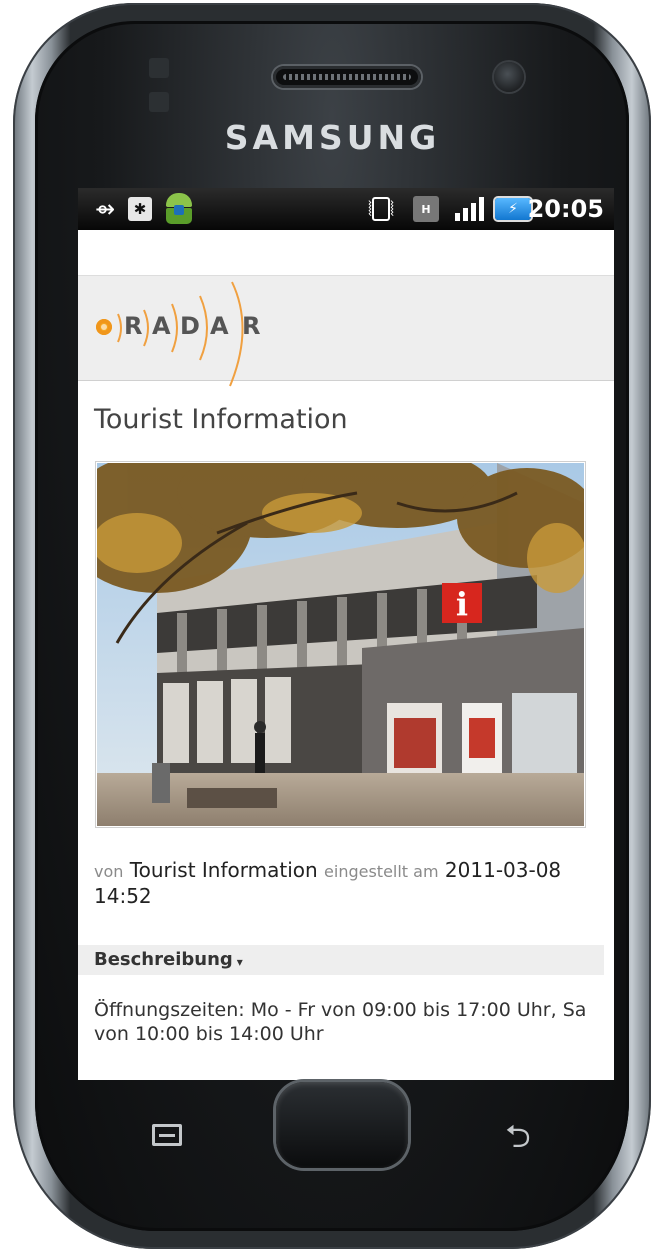 The image size is (665, 1253). Describe the element at coordinates (224, 870) in the screenshot. I see `author-link: Tourist Information` at that location.